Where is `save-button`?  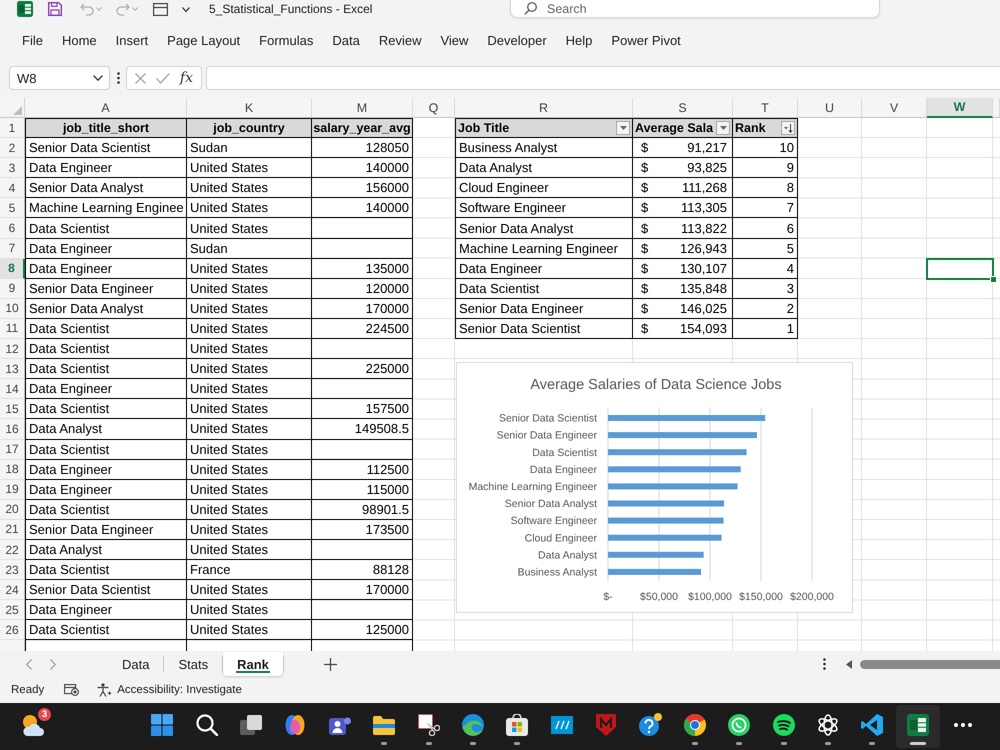
save-button is located at coordinates (55, 9).